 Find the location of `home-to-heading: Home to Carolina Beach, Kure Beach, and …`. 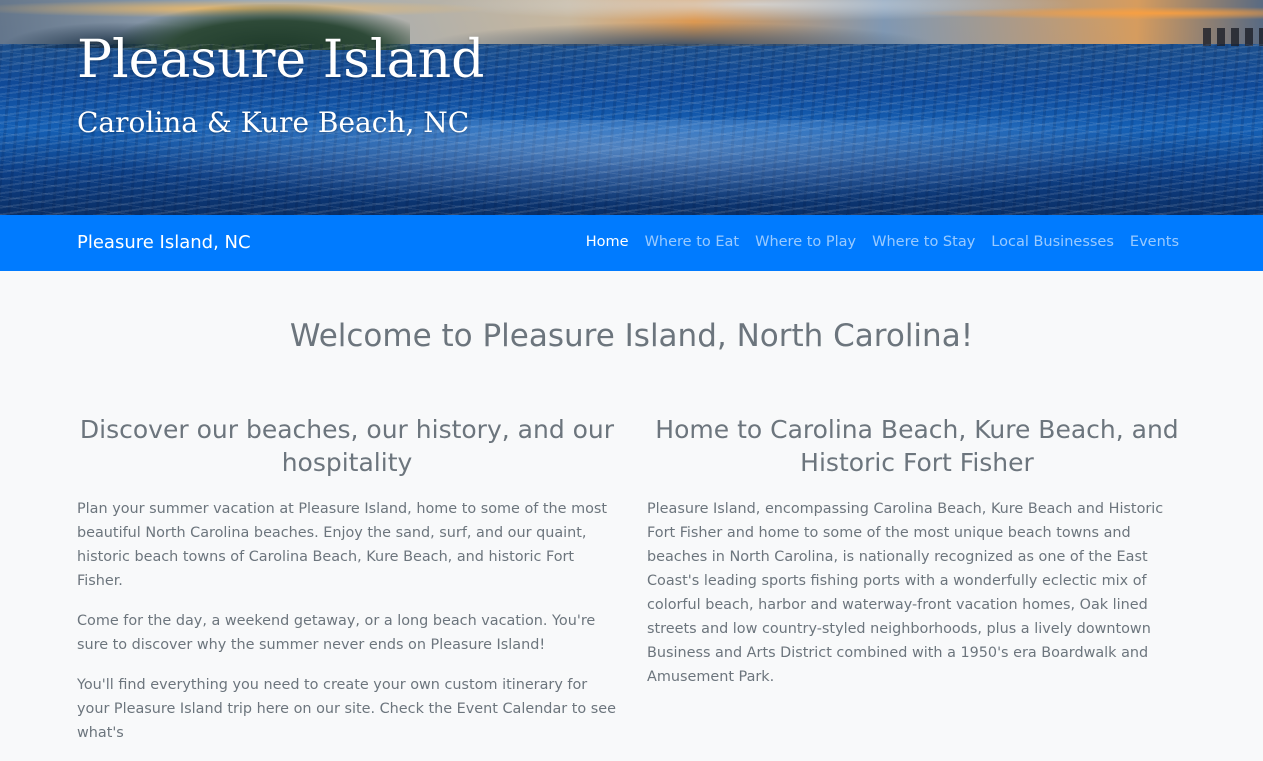

home-to-heading: Home to Carolina Beach, Kure Beach, and … is located at coordinates (917, 446).